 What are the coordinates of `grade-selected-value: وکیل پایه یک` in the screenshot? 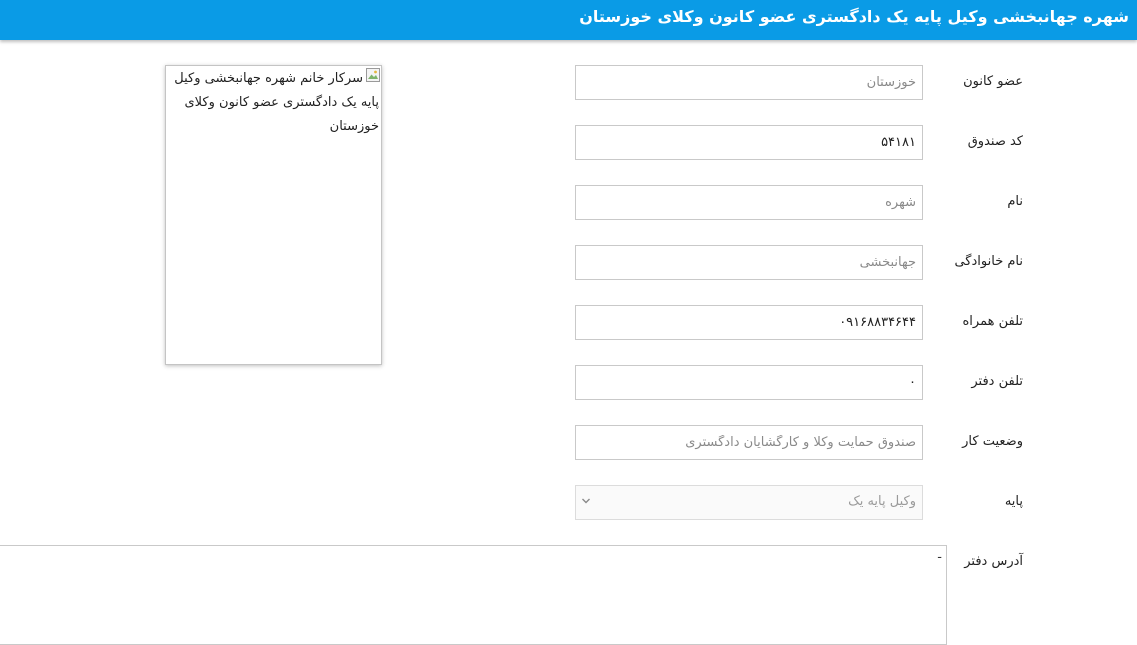 It's located at (882, 501).